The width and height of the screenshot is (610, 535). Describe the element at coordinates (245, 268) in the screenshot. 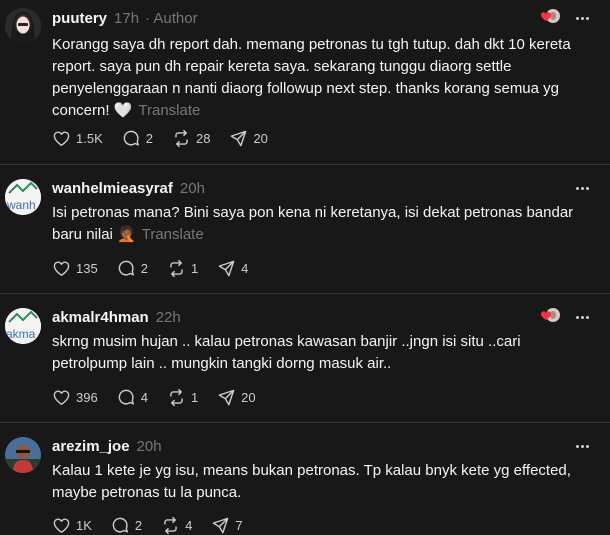

I see `share-count: 4` at that location.